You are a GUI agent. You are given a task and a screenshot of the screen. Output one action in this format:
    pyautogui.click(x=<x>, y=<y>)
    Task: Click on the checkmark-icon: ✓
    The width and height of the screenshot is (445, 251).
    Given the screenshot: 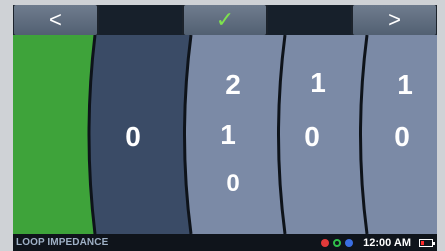 What is the action you would take?
    pyautogui.click(x=225, y=19)
    